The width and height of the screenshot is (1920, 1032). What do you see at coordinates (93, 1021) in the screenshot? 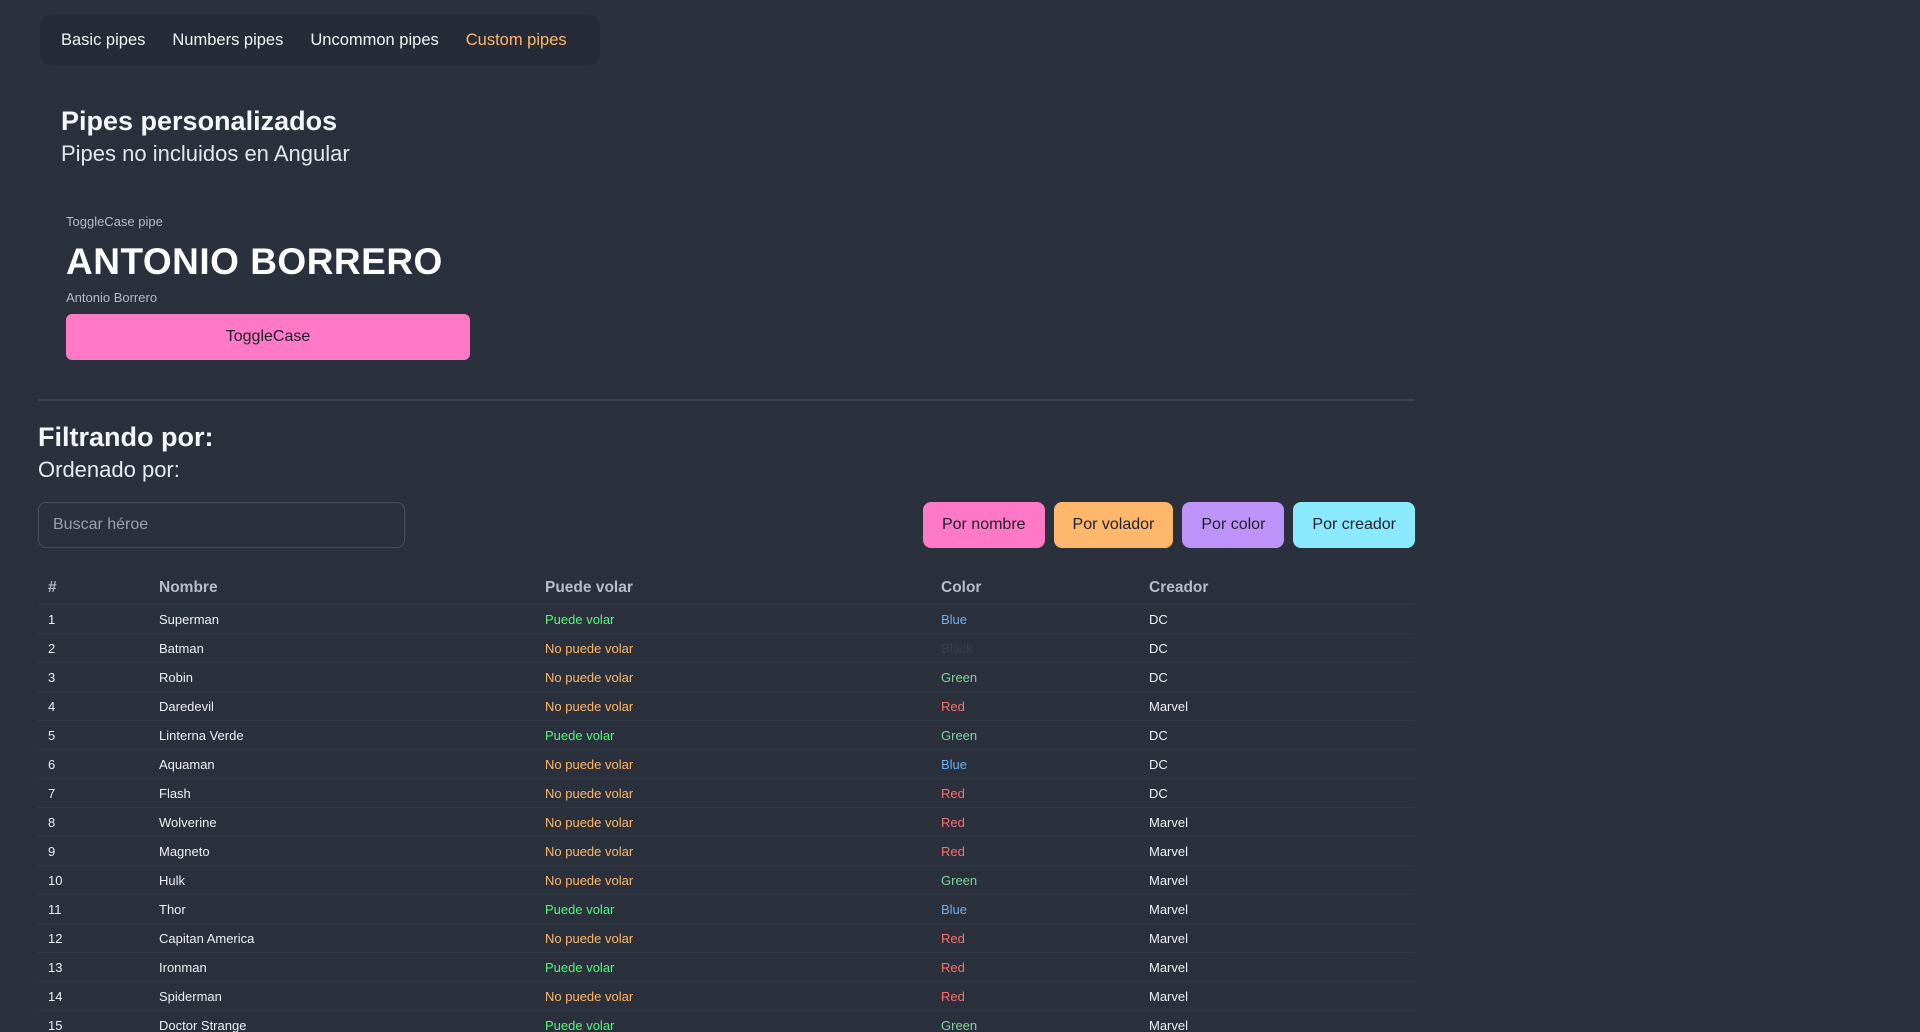
I see `hero-number: 15` at bounding box center [93, 1021].